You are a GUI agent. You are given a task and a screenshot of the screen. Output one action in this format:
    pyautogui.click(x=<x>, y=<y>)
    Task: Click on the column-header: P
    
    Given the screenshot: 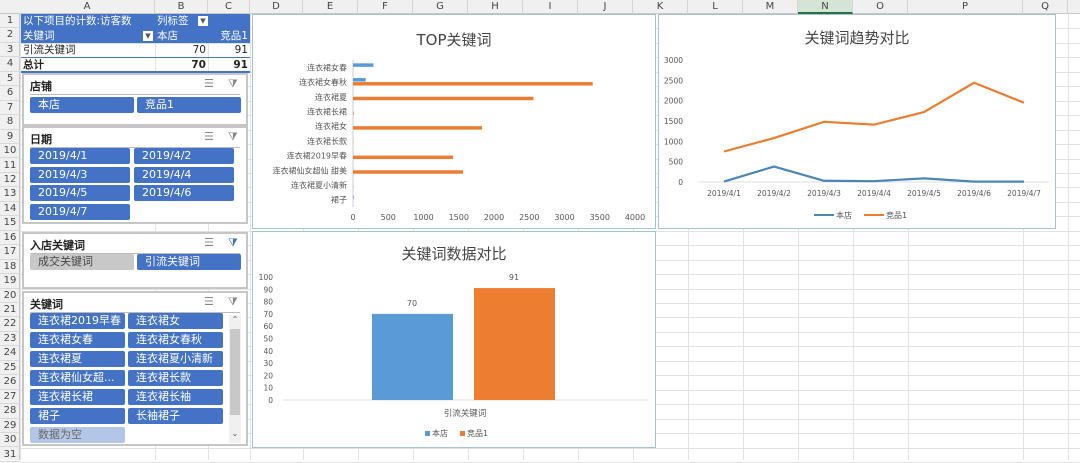 What is the action you would take?
    pyautogui.click(x=965, y=7)
    